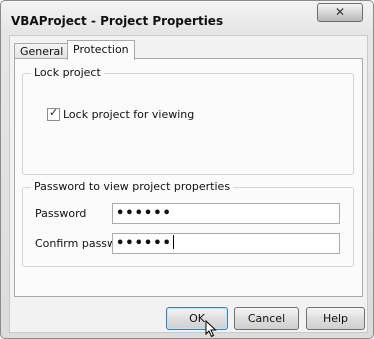 The image size is (374, 339). I want to click on close-button: ✕, so click(340, 12).